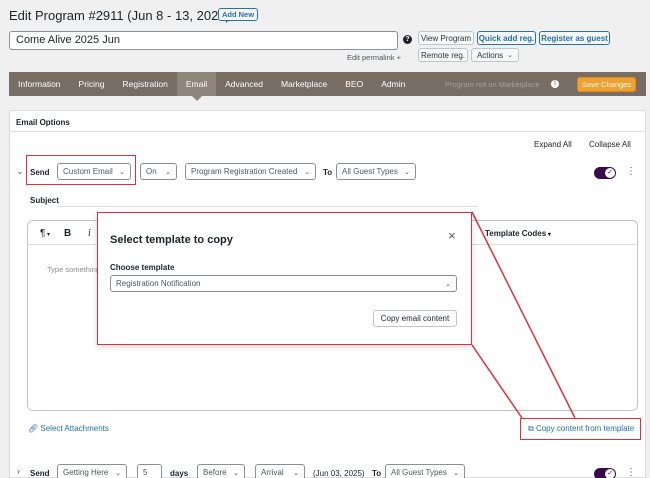  Describe the element at coordinates (415, 318) in the screenshot. I see `copy-email-content-button: Copy email content` at that location.